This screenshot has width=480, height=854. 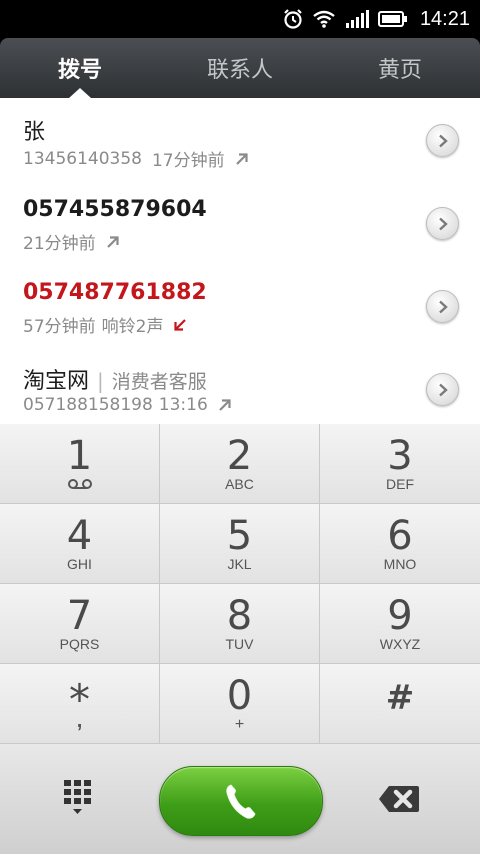 I want to click on call-time: 13:16, so click(x=183, y=405).